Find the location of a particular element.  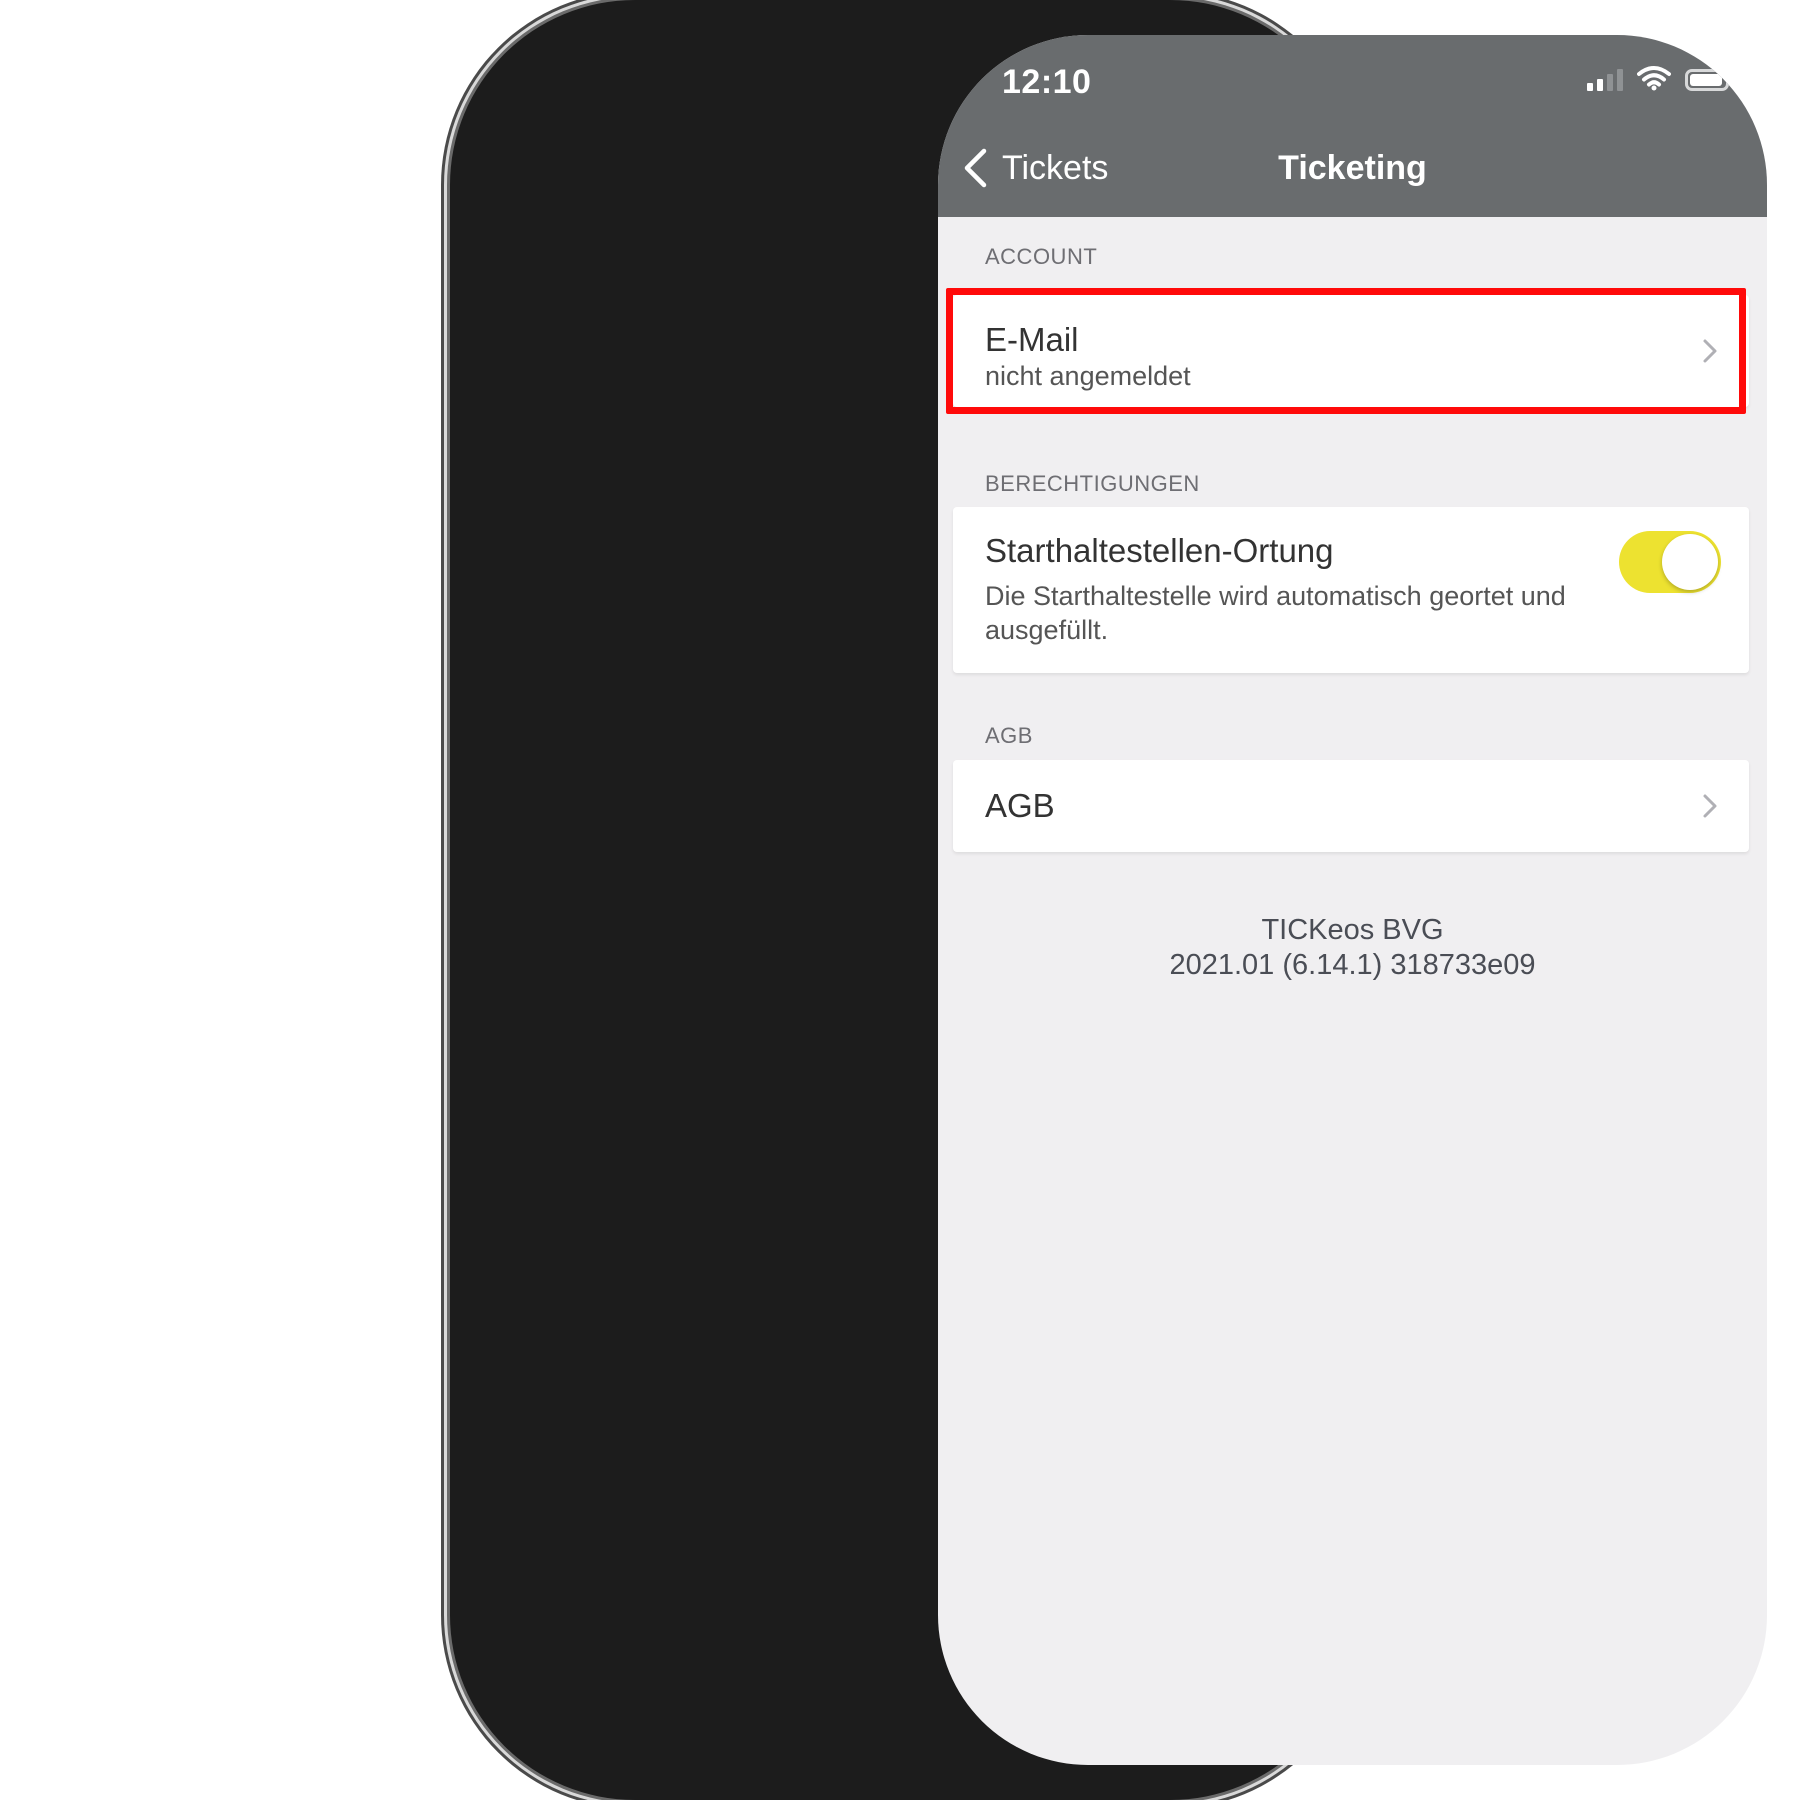

email-title: E-Mail is located at coordinates (1032, 339).